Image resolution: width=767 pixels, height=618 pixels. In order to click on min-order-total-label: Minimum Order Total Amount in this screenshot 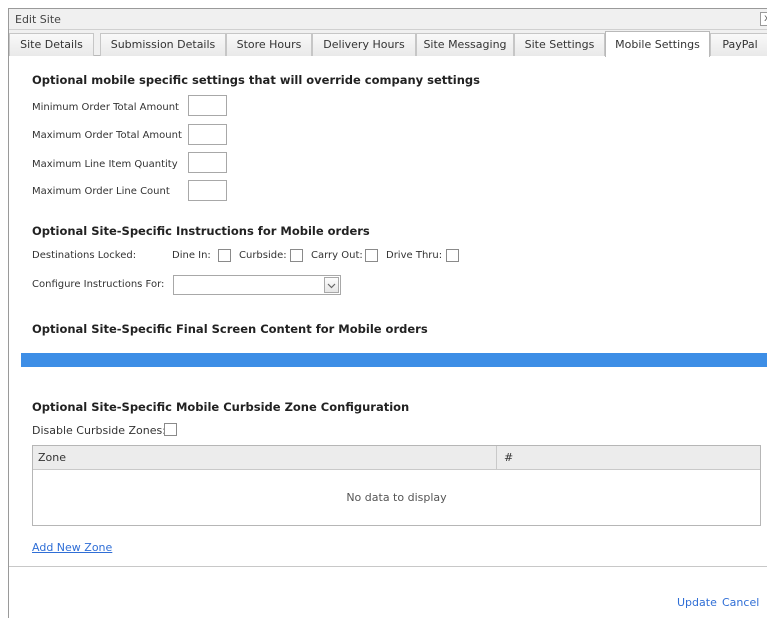, I will do `click(105, 107)`.